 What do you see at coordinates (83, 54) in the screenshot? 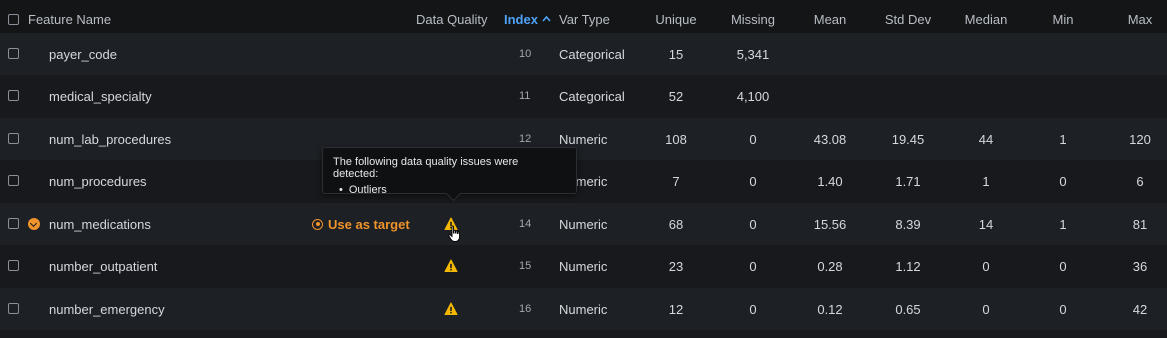
I see `feature-name: payer_code` at bounding box center [83, 54].